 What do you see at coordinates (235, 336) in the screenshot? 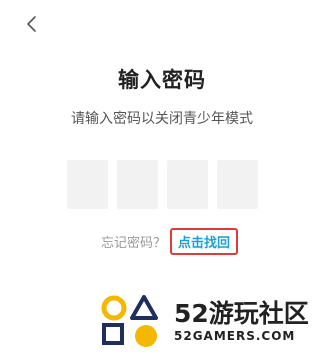
I see `watermark-url: 52GAMERS.COM` at bounding box center [235, 336].